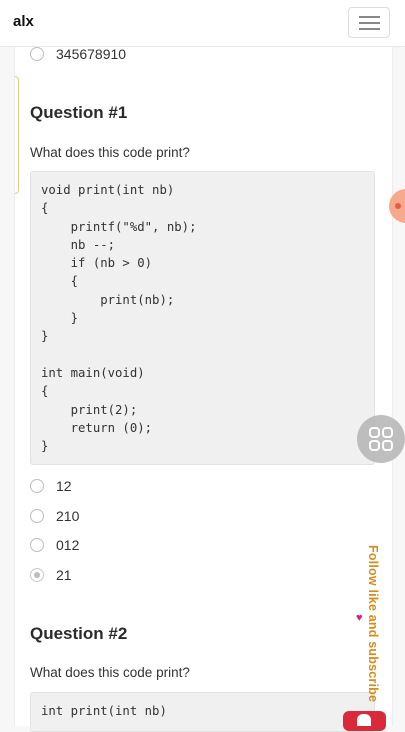 Image resolution: width=405 pixels, height=732 pixels. What do you see at coordinates (68, 516) in the screenshot?
I see `option-label: 210` at bounding box center [68, 516].